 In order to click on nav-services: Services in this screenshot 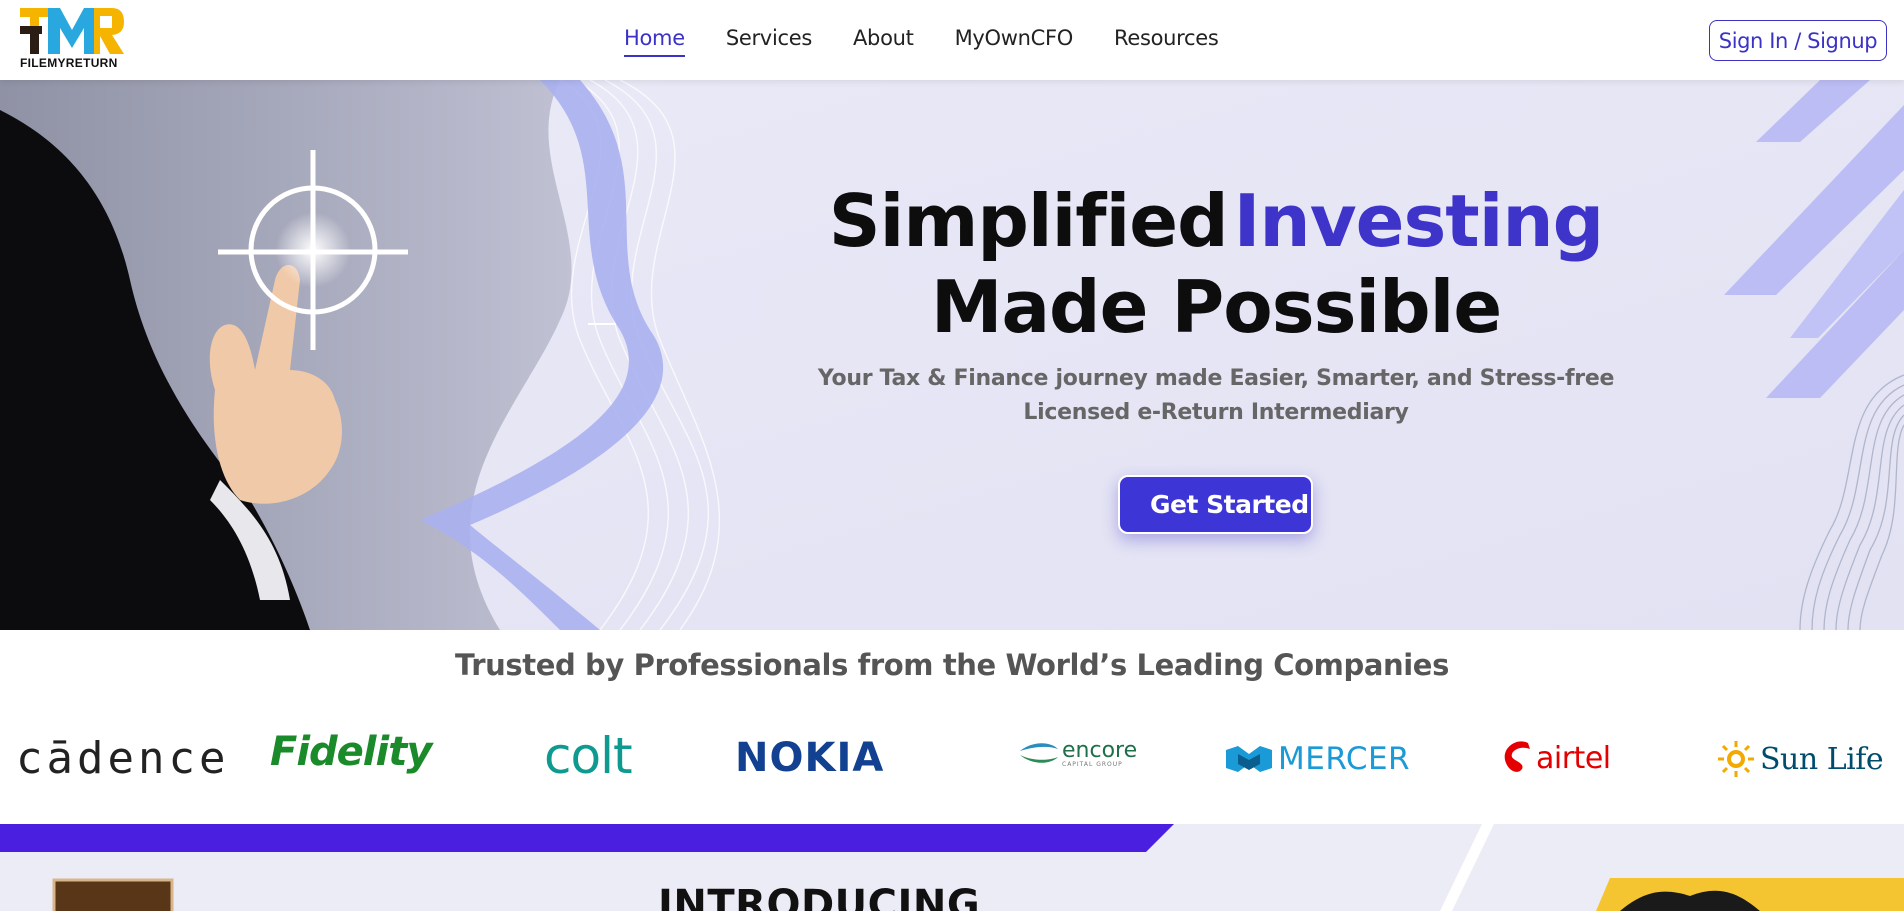, I will do `click(769, 41)`.